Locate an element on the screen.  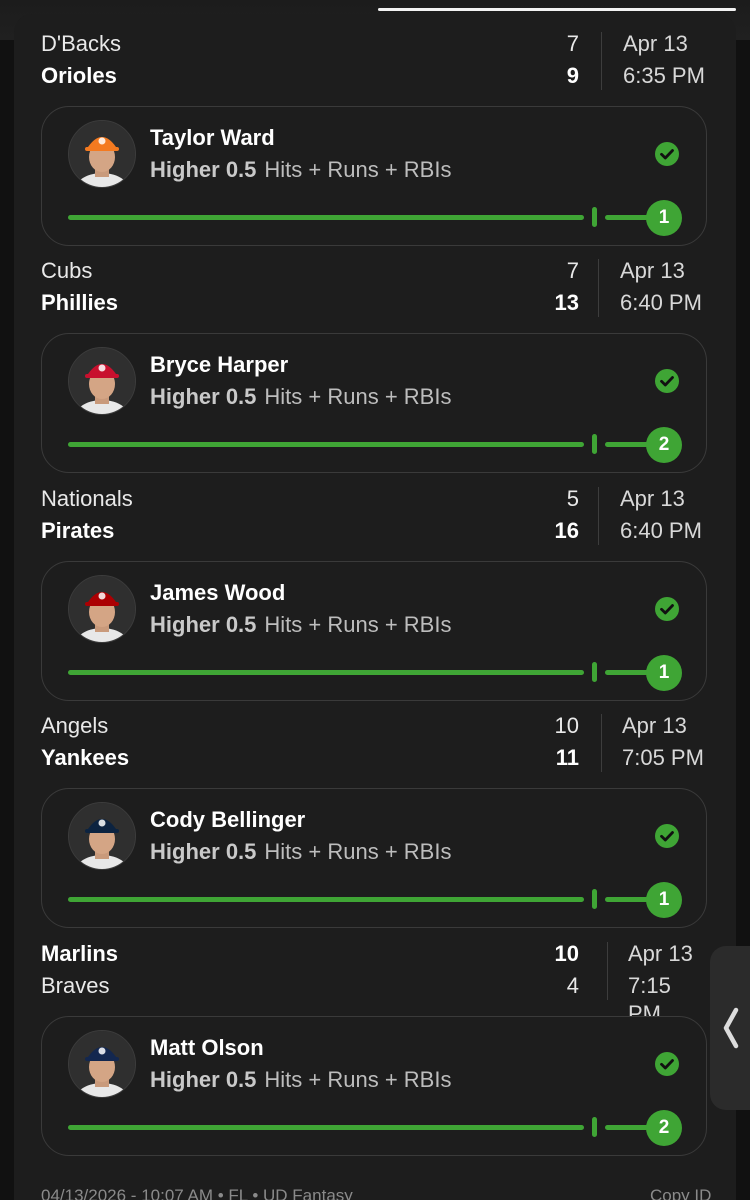
pick-card: James Wood Higher 0.5 Hits + Runs + RBIs 1 is located at coordinates (374, 631).